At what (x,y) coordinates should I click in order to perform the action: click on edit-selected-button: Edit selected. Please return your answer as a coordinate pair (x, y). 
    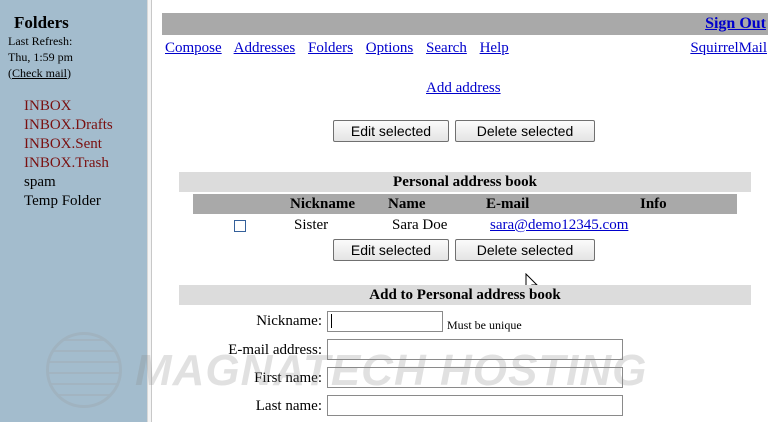
    Looking at the image, I should click on (391, 250).